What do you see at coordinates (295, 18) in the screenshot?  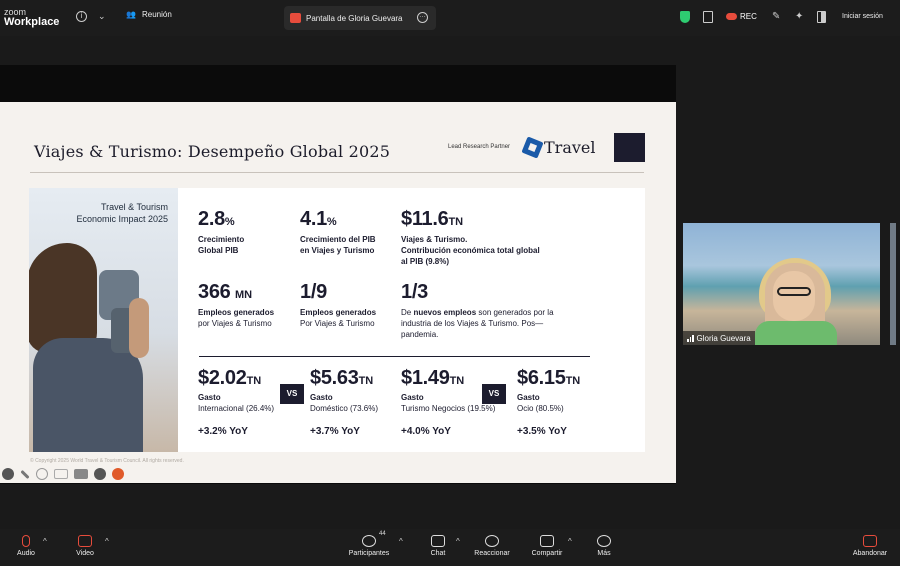 I see `screen-share-icon` at bounding box center [295, 18].